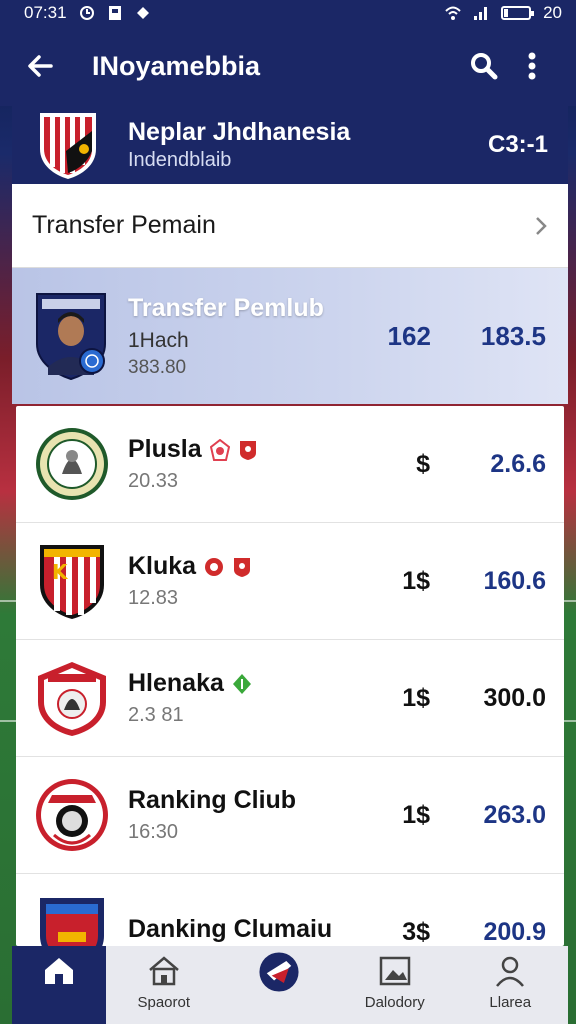 The width and height of the screenshot is (576, 1024). Describe the element at coordinates (239, 132) in the screenshot. I see `league-name: Neplar Jhdhanesia` at that location.